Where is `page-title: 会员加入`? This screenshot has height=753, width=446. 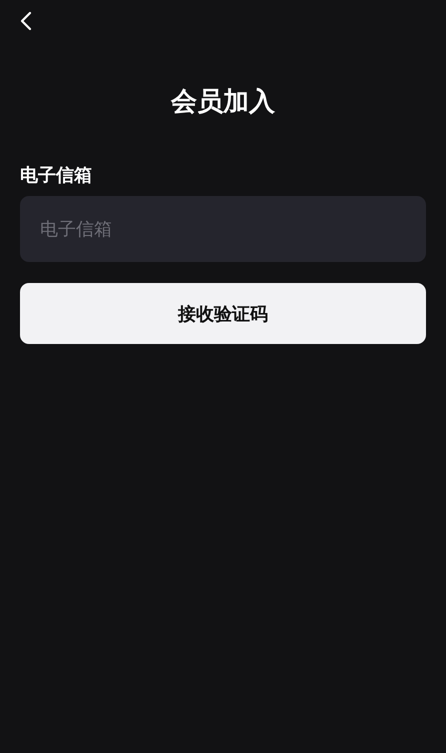
page-title: 会员加入 is located at coordinates (223, 102).